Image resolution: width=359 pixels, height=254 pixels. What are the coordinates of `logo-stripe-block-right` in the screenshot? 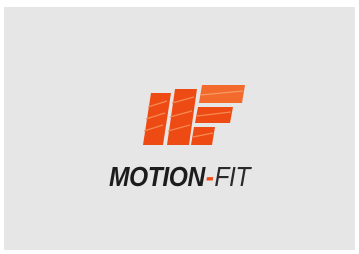 It's located at (218, 115).